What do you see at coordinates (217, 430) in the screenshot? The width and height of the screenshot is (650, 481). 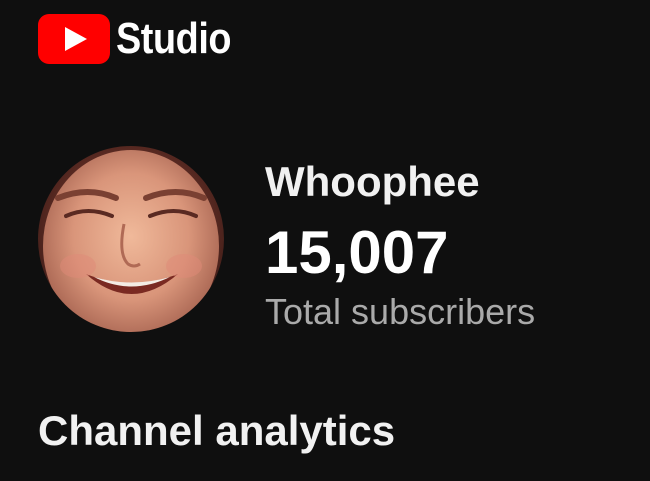 I see `section-title: Channel analytics` at bounding box center [217, 430].